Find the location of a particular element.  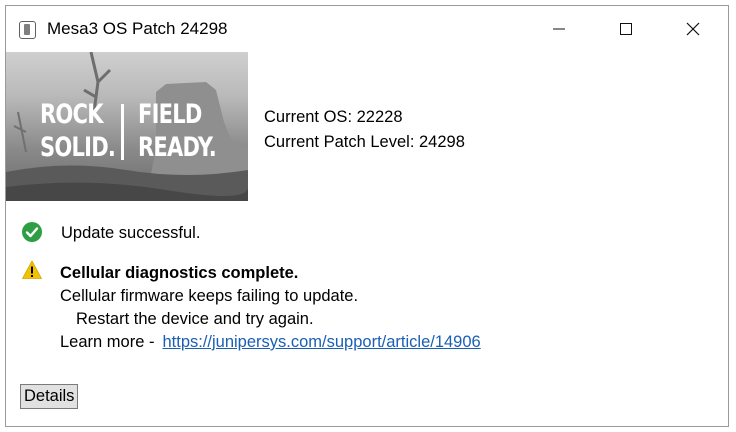

maximize-icon is located at coordinates (626, 29).